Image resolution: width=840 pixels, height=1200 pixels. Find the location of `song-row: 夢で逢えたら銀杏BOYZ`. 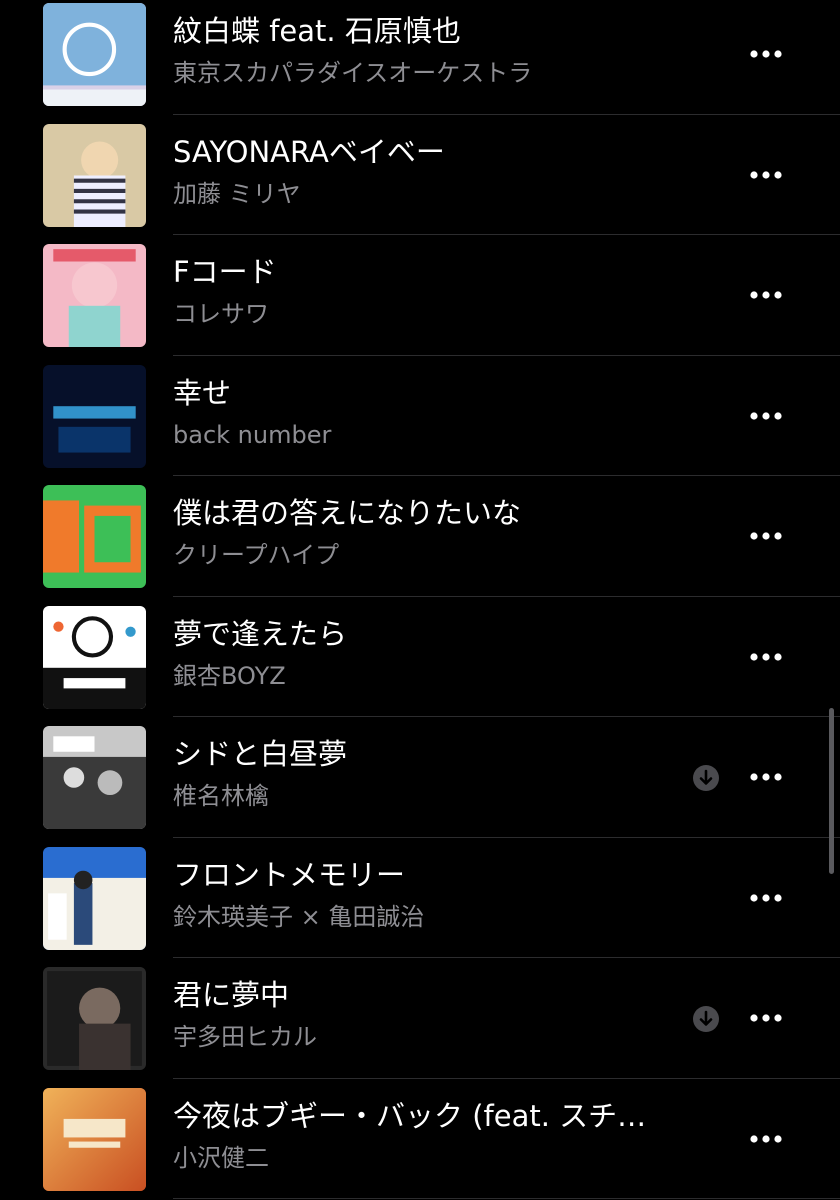

song-row: 夢で逢えたら銀杏BOYZ is located at coordinates (420, 657).